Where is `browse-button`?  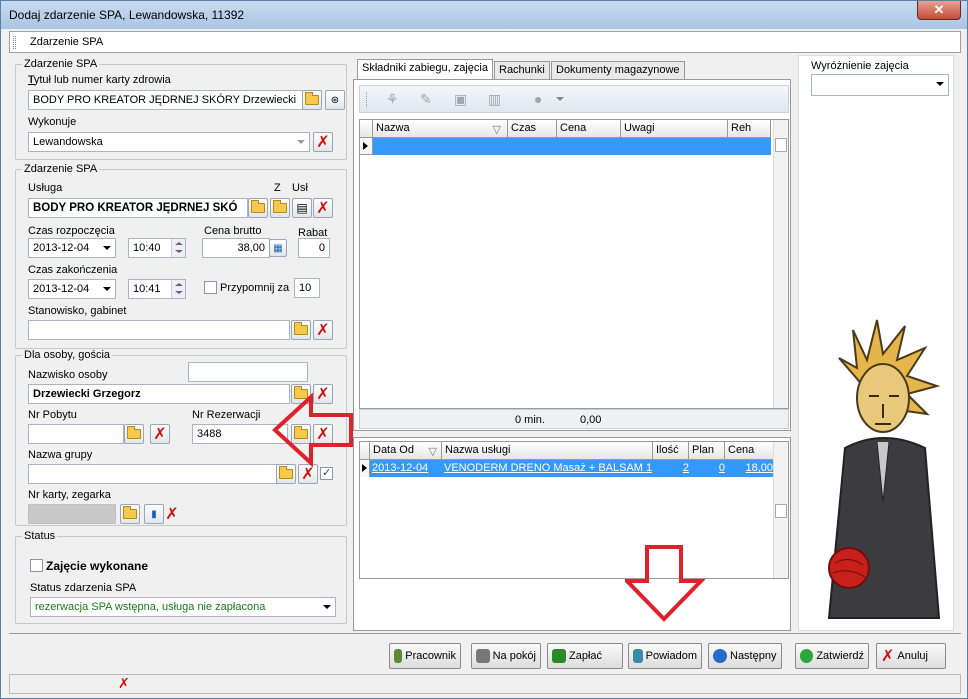 browse-button is located at coordinates (312, 100).